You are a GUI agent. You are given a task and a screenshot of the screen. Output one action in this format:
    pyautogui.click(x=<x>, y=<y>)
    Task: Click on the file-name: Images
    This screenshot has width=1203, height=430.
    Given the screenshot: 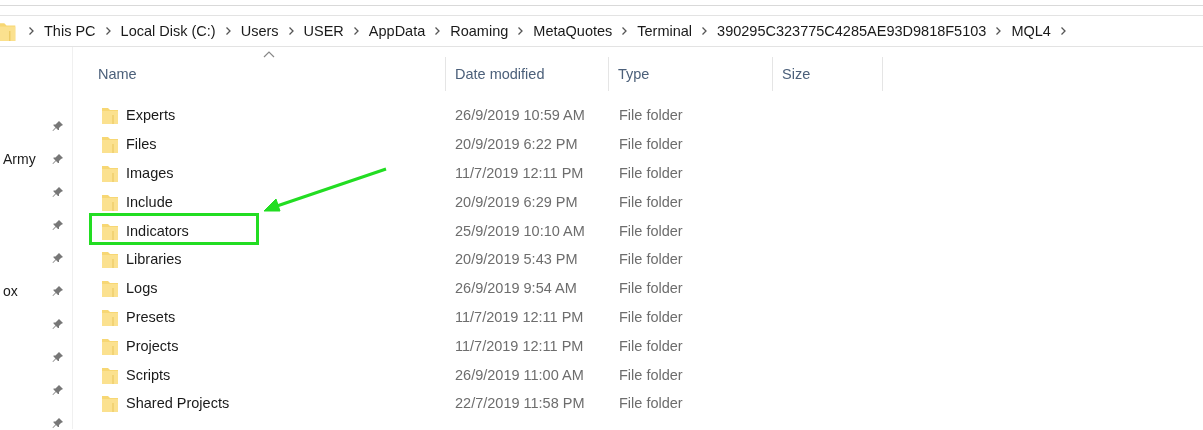 What is the action you would take?
    pyautogui.click(x=150, y=173)
    